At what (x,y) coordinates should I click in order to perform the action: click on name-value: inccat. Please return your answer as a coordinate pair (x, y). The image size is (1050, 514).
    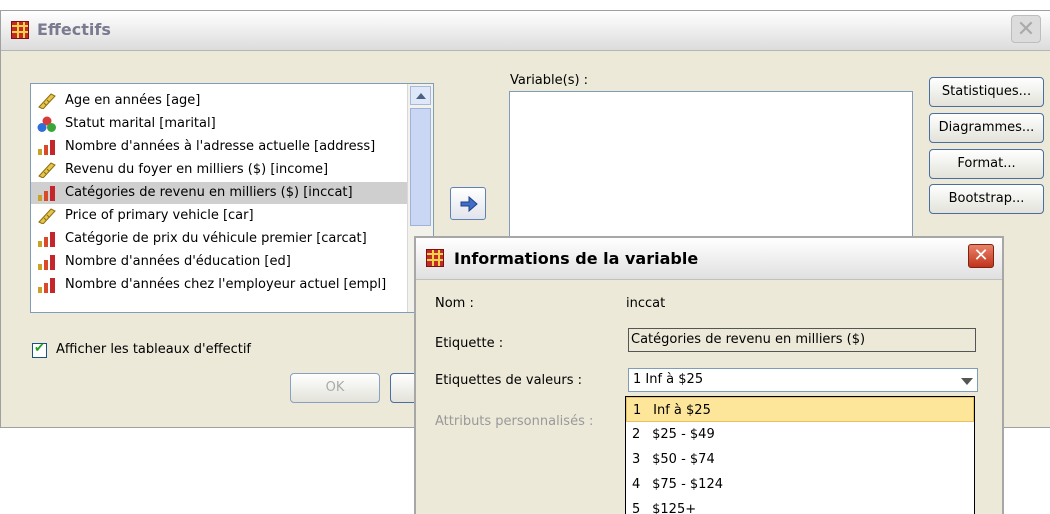
    Looking at the image, I should click on (646, 303).